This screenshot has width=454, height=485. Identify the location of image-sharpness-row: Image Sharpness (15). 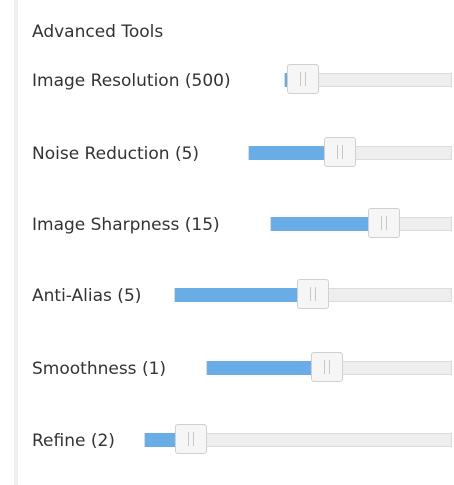
(243, 224).